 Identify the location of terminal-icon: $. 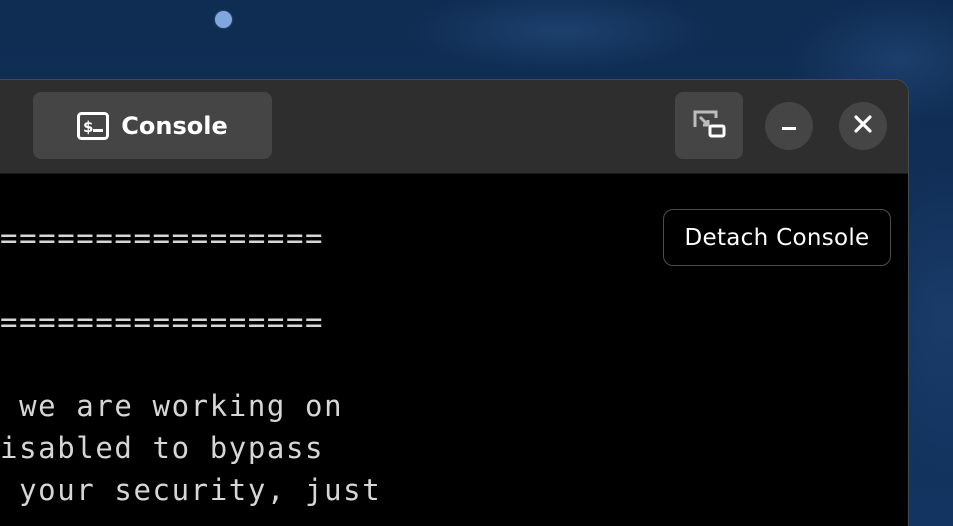
(93, 125).